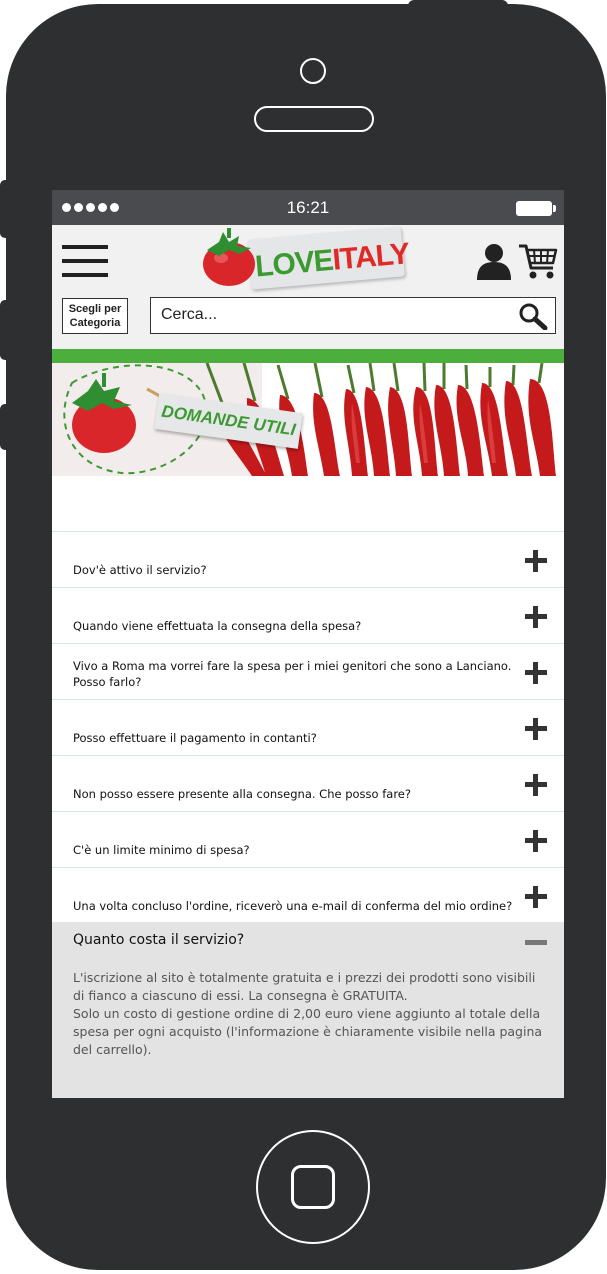  Describe the element at coordinates (538, 261) in the screenshot. I see `cart-icon` at that location.